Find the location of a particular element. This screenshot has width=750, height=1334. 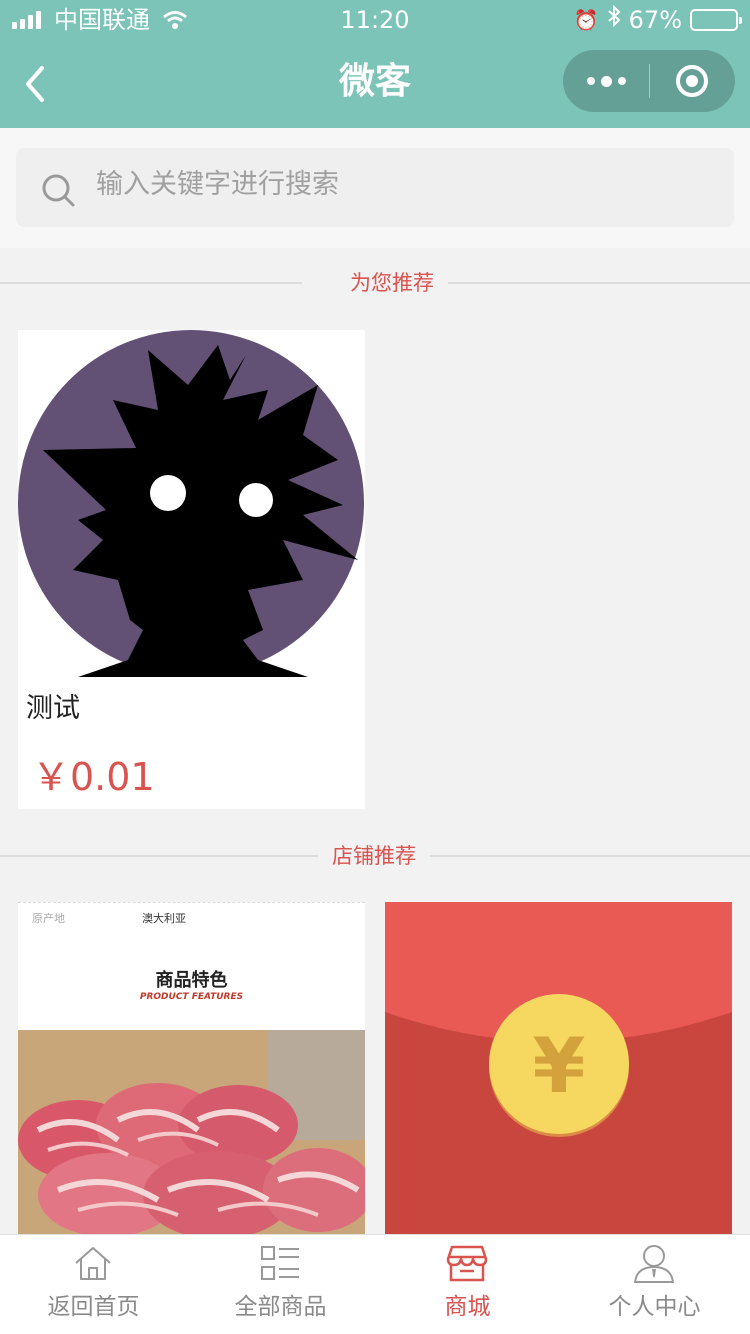

tab-home: 返回首页 is located at coordinates (93, 1284).